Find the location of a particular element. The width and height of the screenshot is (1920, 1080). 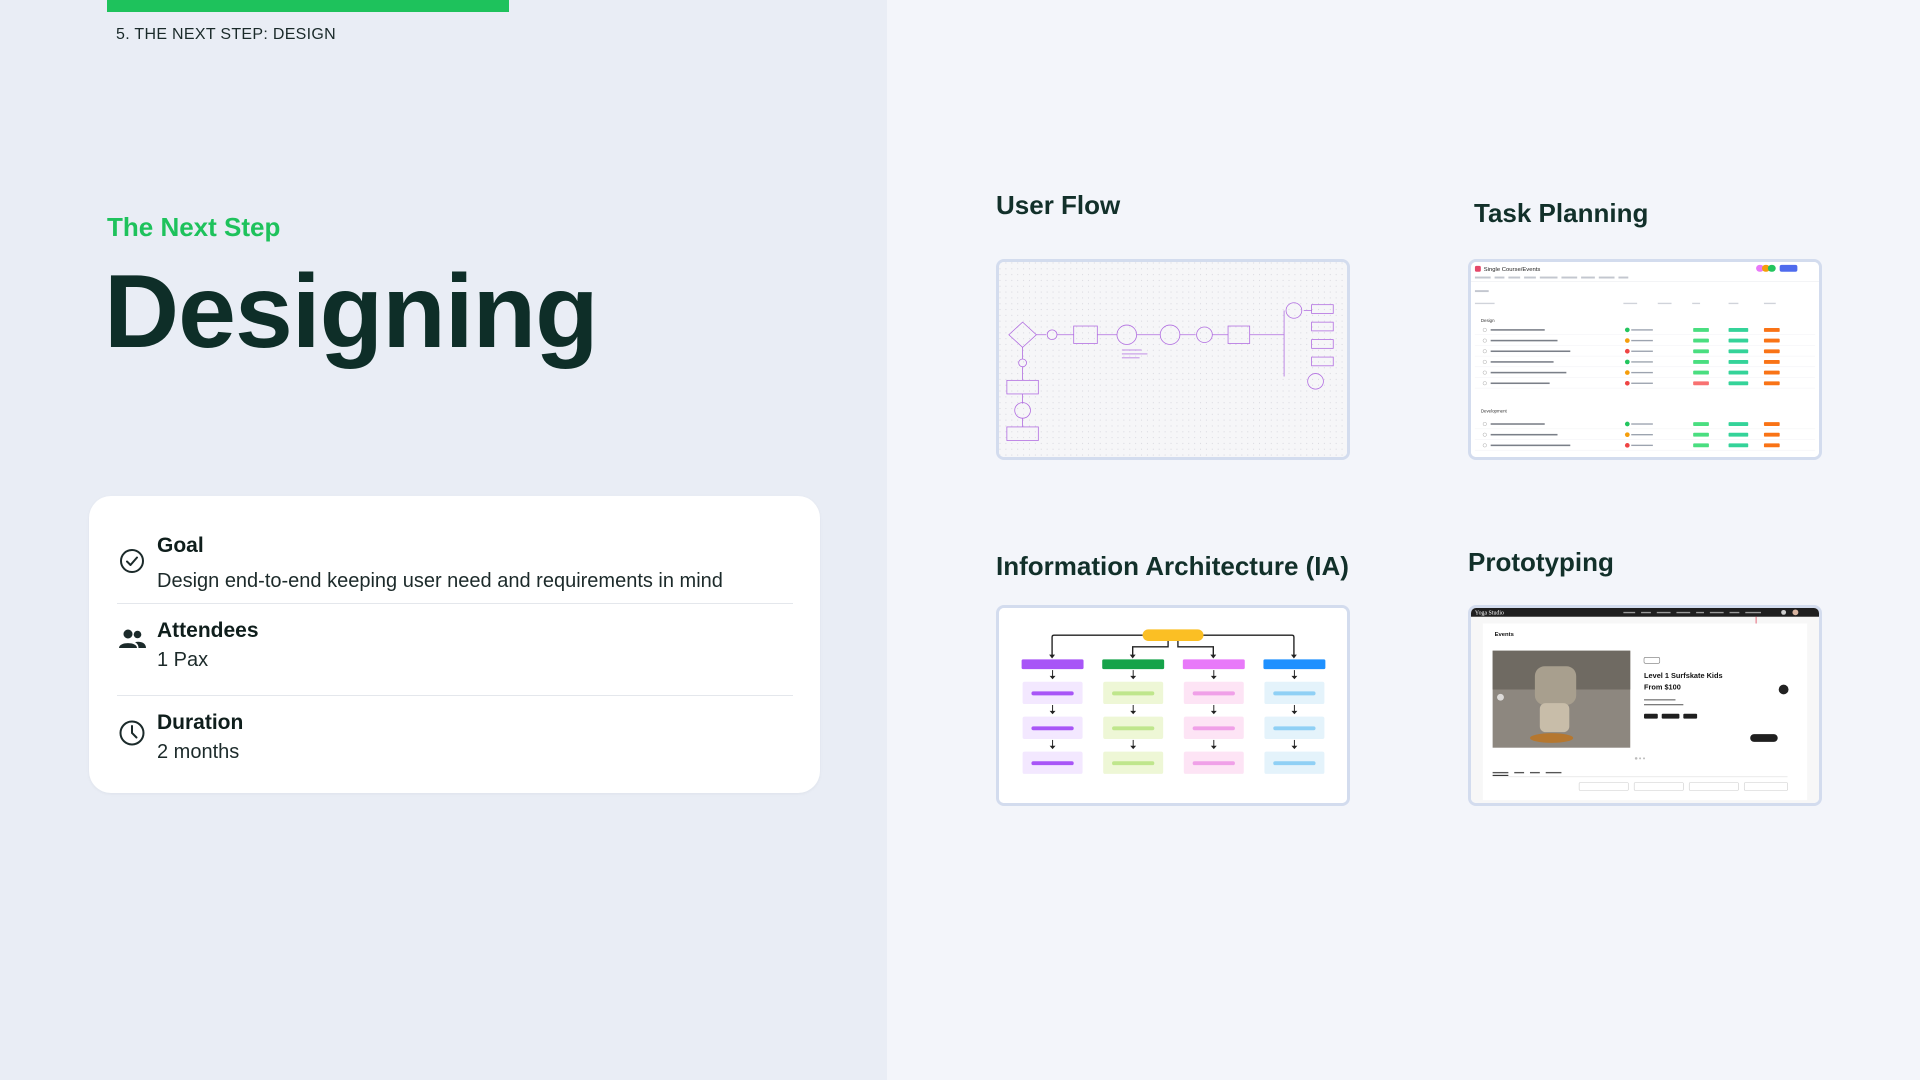

ia-title: Information Architecture (IA) is located at coordinates (1172, 566).